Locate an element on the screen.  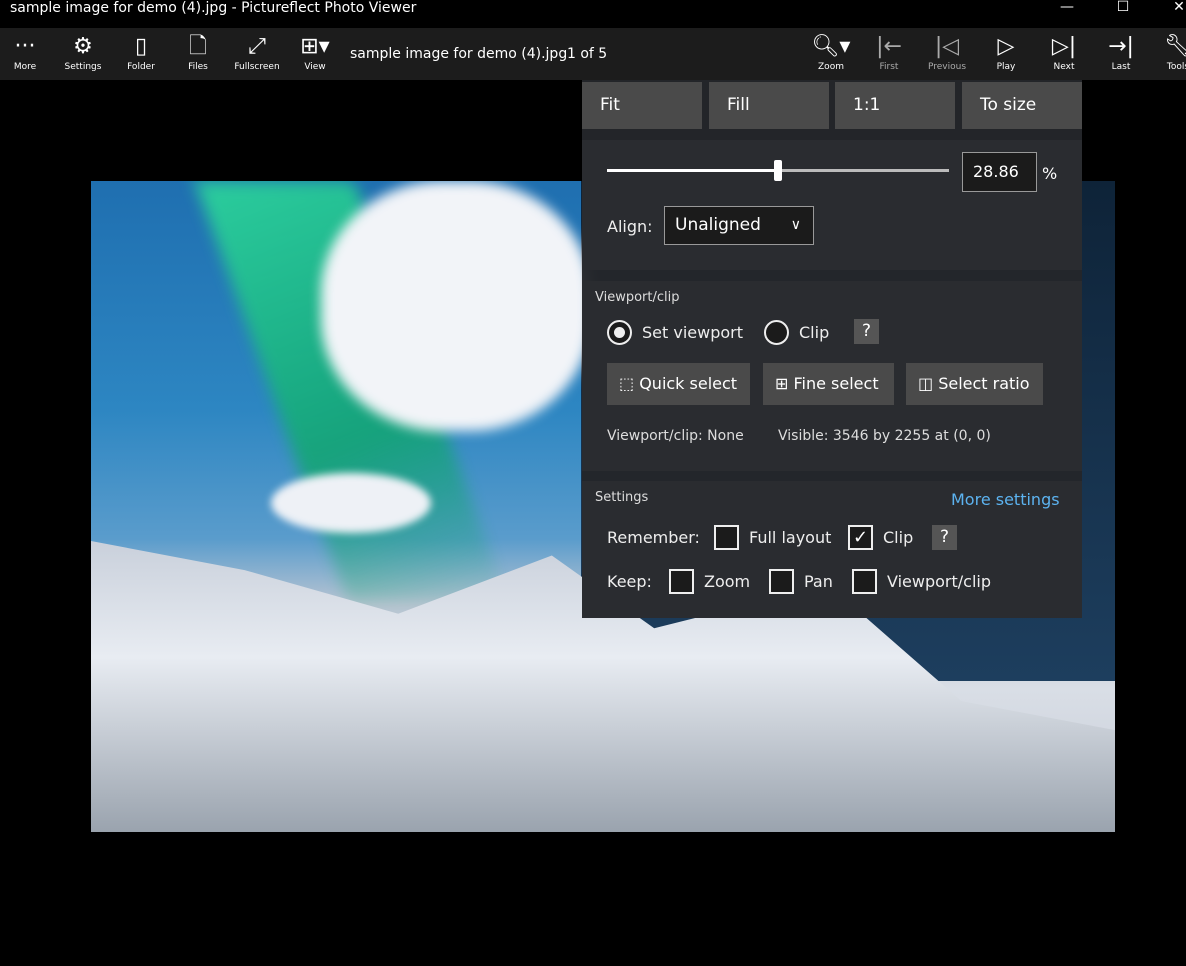
clip-checkbox: ✓ is located at coordinates (860, 537).